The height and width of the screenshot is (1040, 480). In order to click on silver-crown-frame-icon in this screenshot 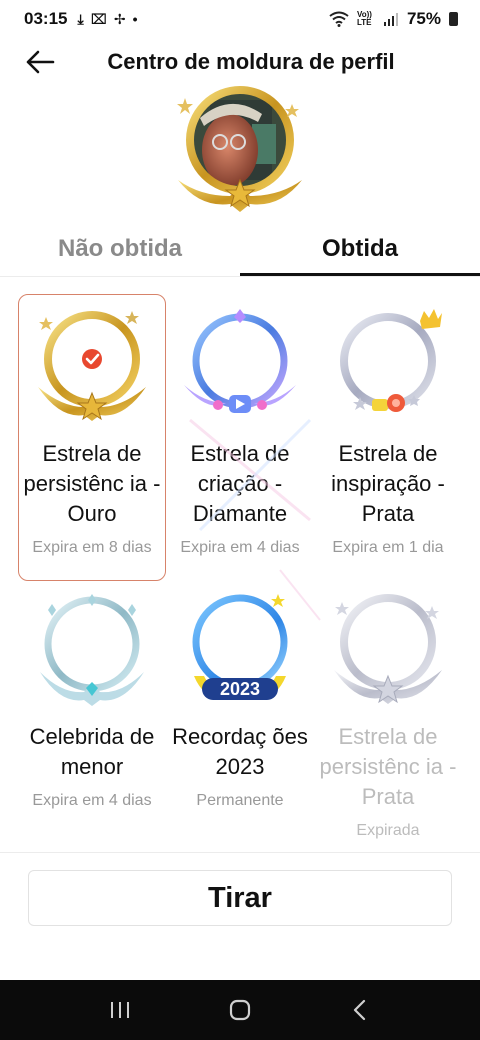, I will do `click(391, 360)`.